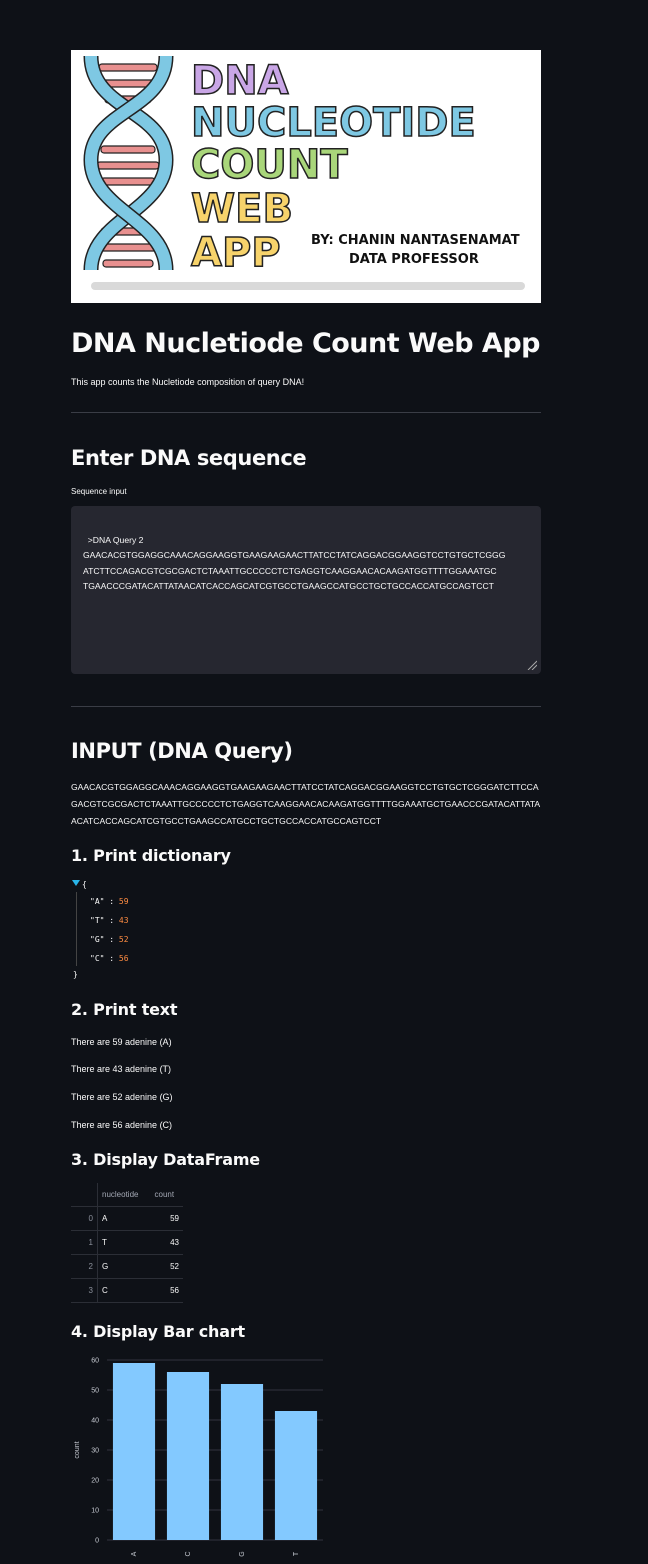 The width and height of the screenshot is (648, 1564). What do you see at coordinates (166, 1266) in the screenshot?
I see `count-cell: 52` at bounding box center [166, 1266].